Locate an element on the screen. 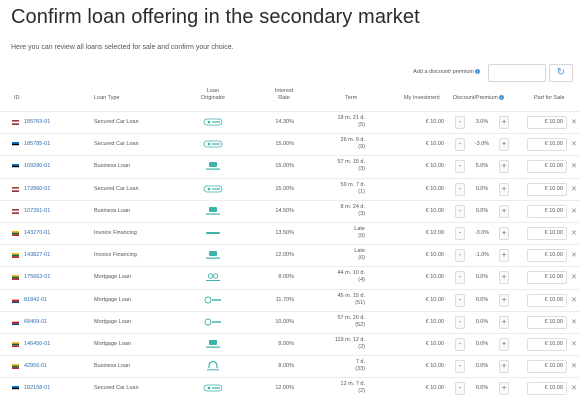  loan-id-link: 109280-01 is located at coordinates (37, 166).